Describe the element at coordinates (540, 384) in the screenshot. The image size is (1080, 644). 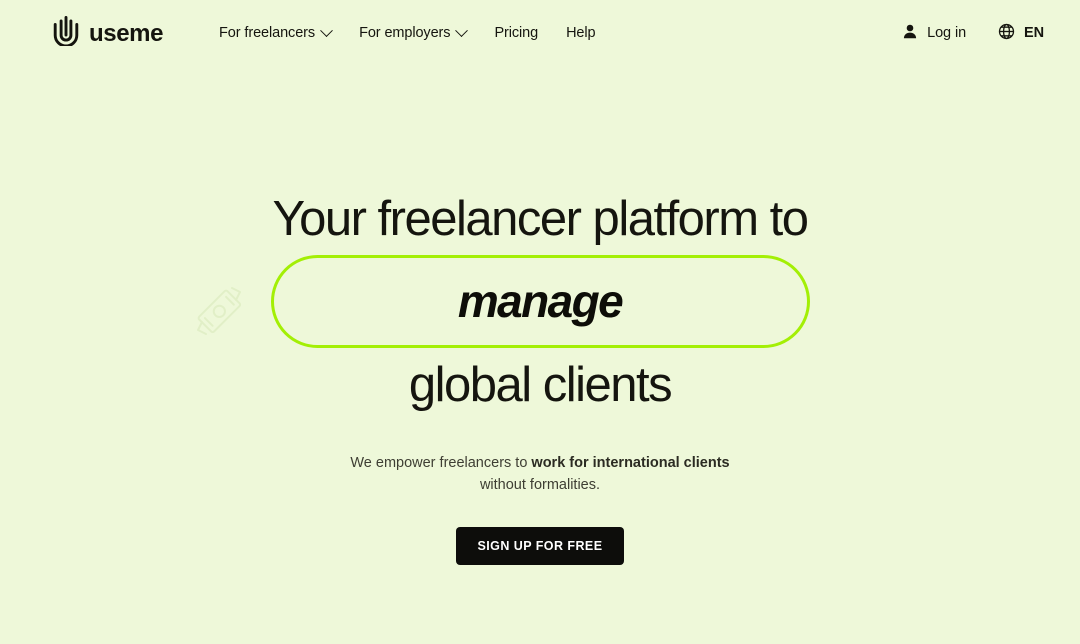
I see `hero-headline-line-3: global clients` at that location.